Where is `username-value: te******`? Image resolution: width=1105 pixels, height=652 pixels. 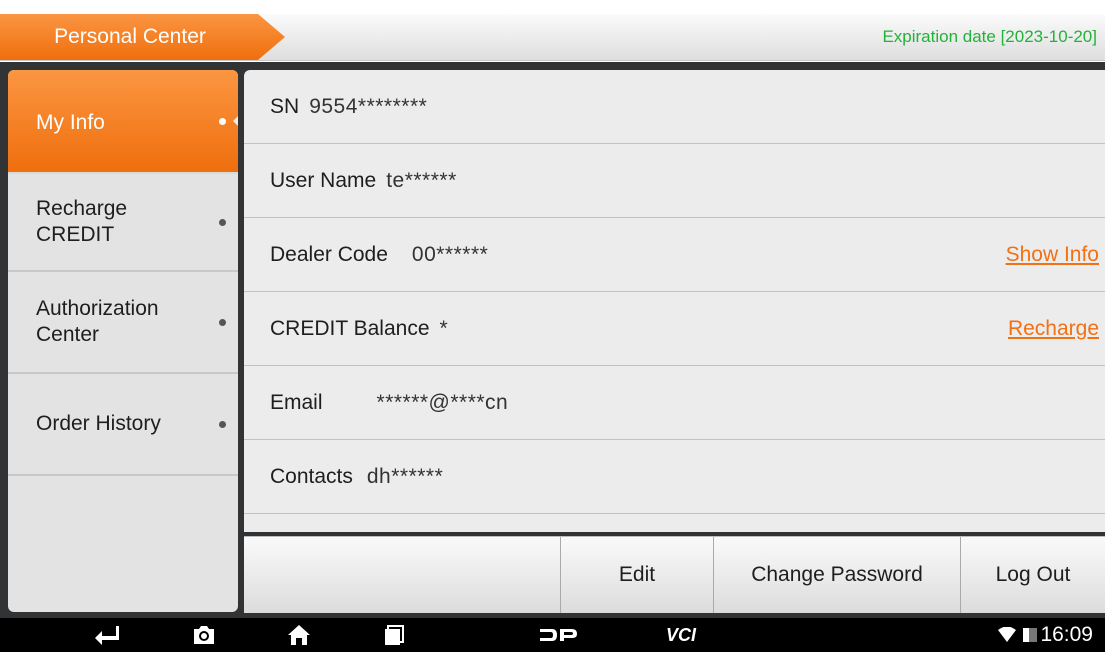
username-value: te****** is located at coordinates (421, 180).